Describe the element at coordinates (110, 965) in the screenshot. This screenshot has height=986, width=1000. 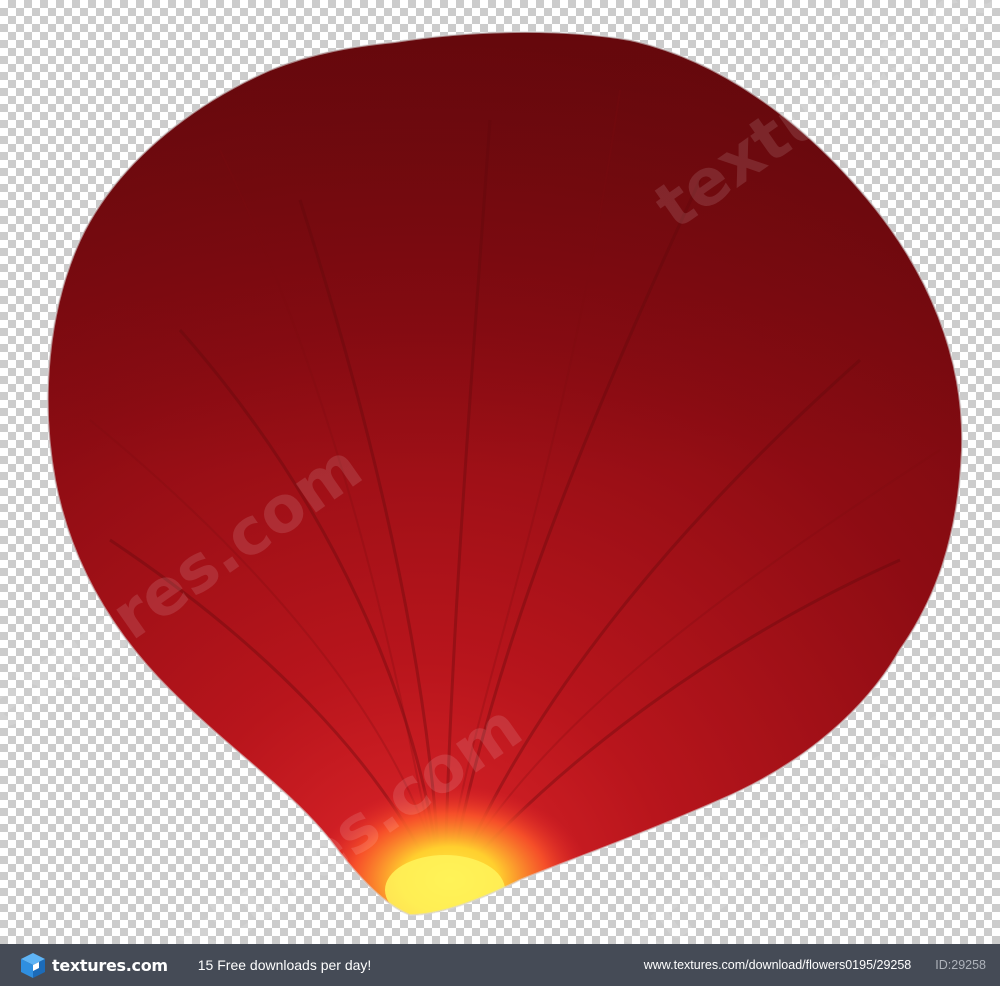
I see `brand-name: textures.com` at that location.